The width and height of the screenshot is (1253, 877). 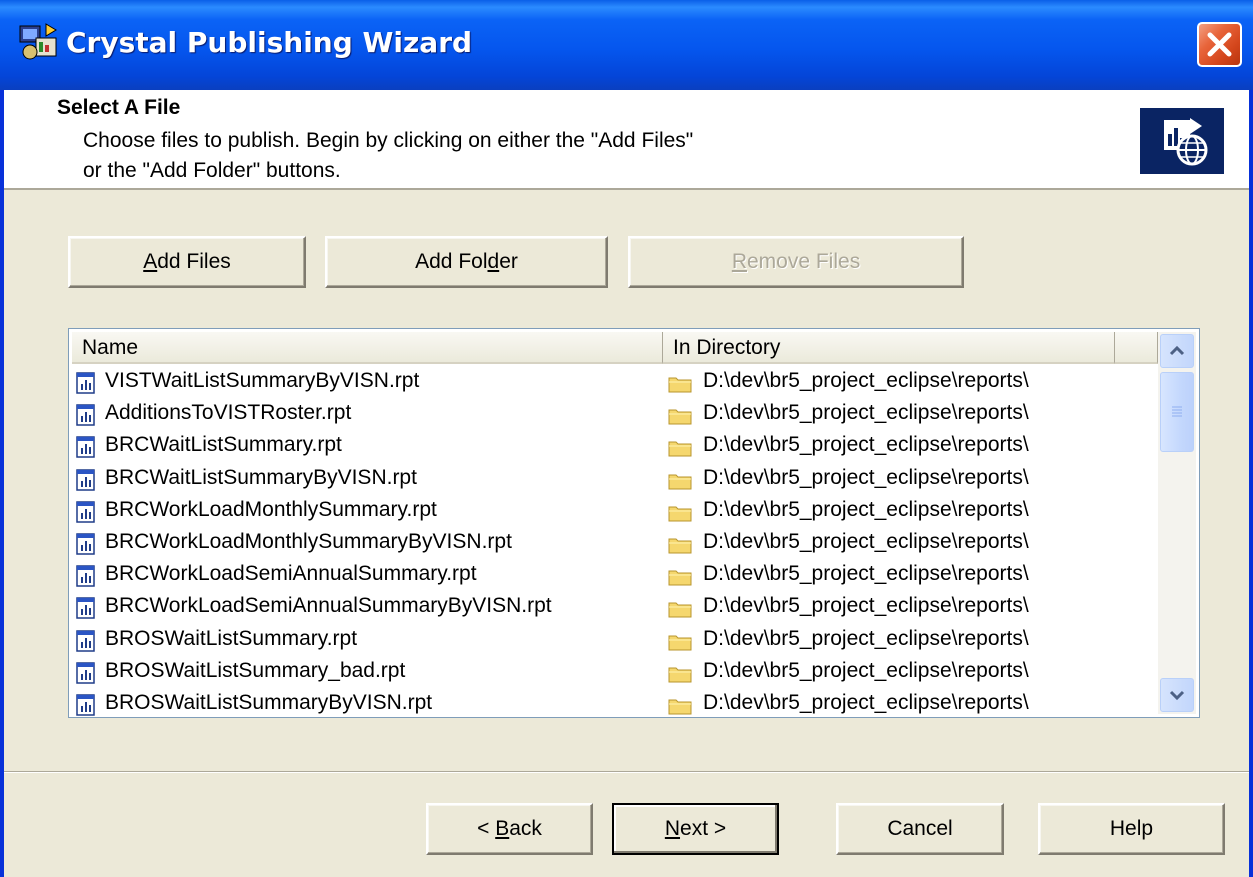 What do you see at coordinates (291, 574) in the screenshot?
I see `file-name: BRCWorkLoadSemiAnnualSummary.rpt` at bounding box center [291, 574].